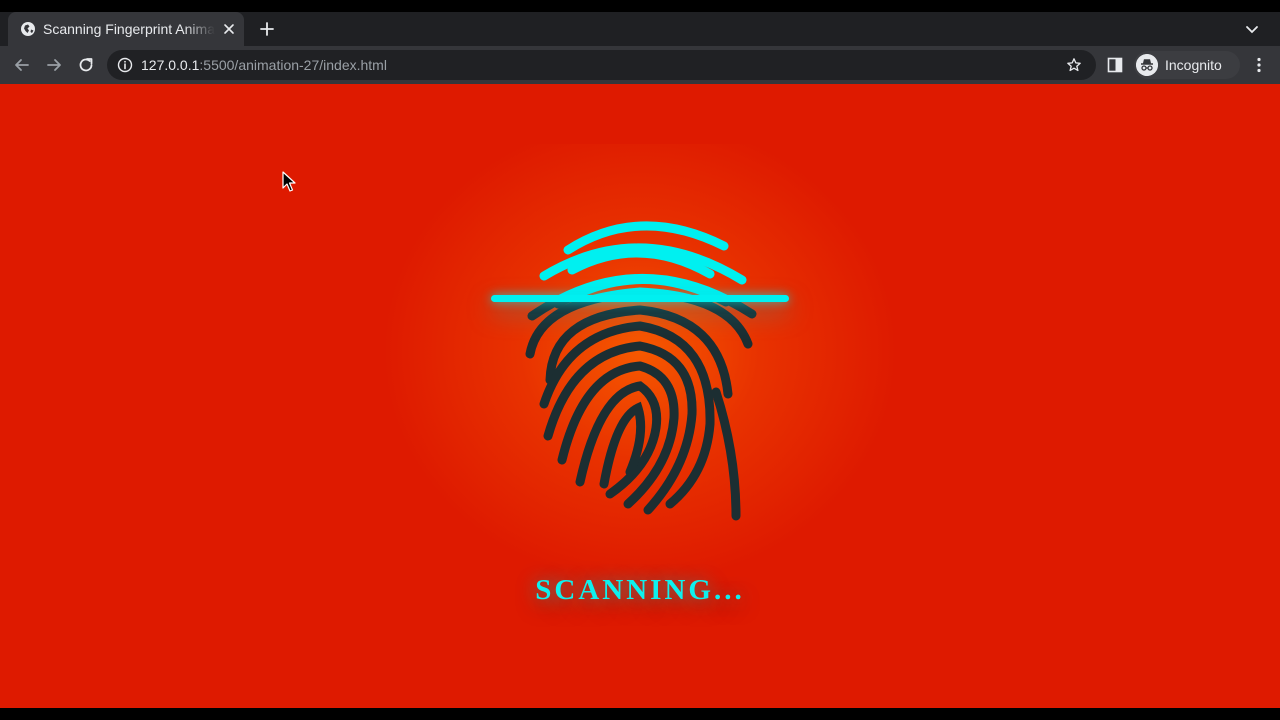  I want to click on window-bottom-edge, so click(640, 714).